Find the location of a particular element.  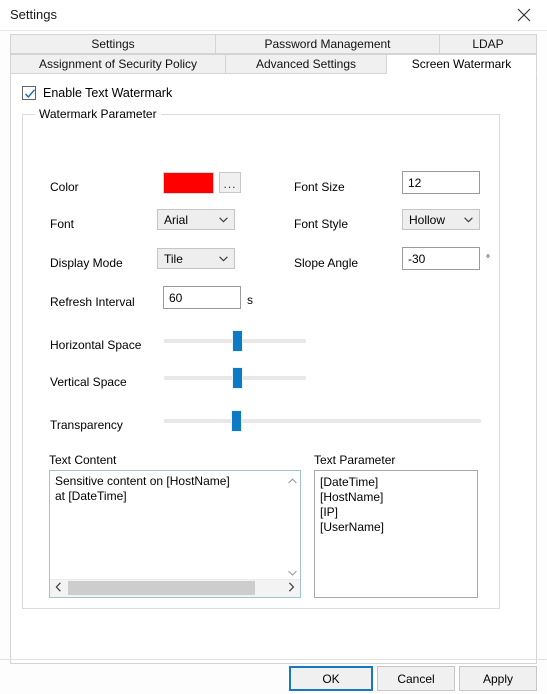

tab-assignment-of-security-policy: Assignment of Security Policy is located at coordinates (118, 64).